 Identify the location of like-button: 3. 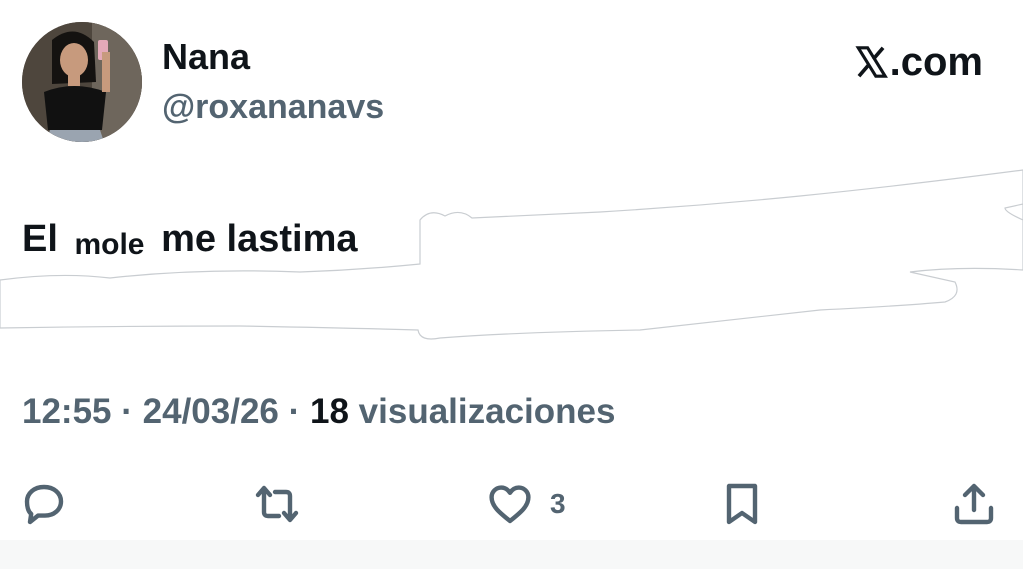
(526, 504).